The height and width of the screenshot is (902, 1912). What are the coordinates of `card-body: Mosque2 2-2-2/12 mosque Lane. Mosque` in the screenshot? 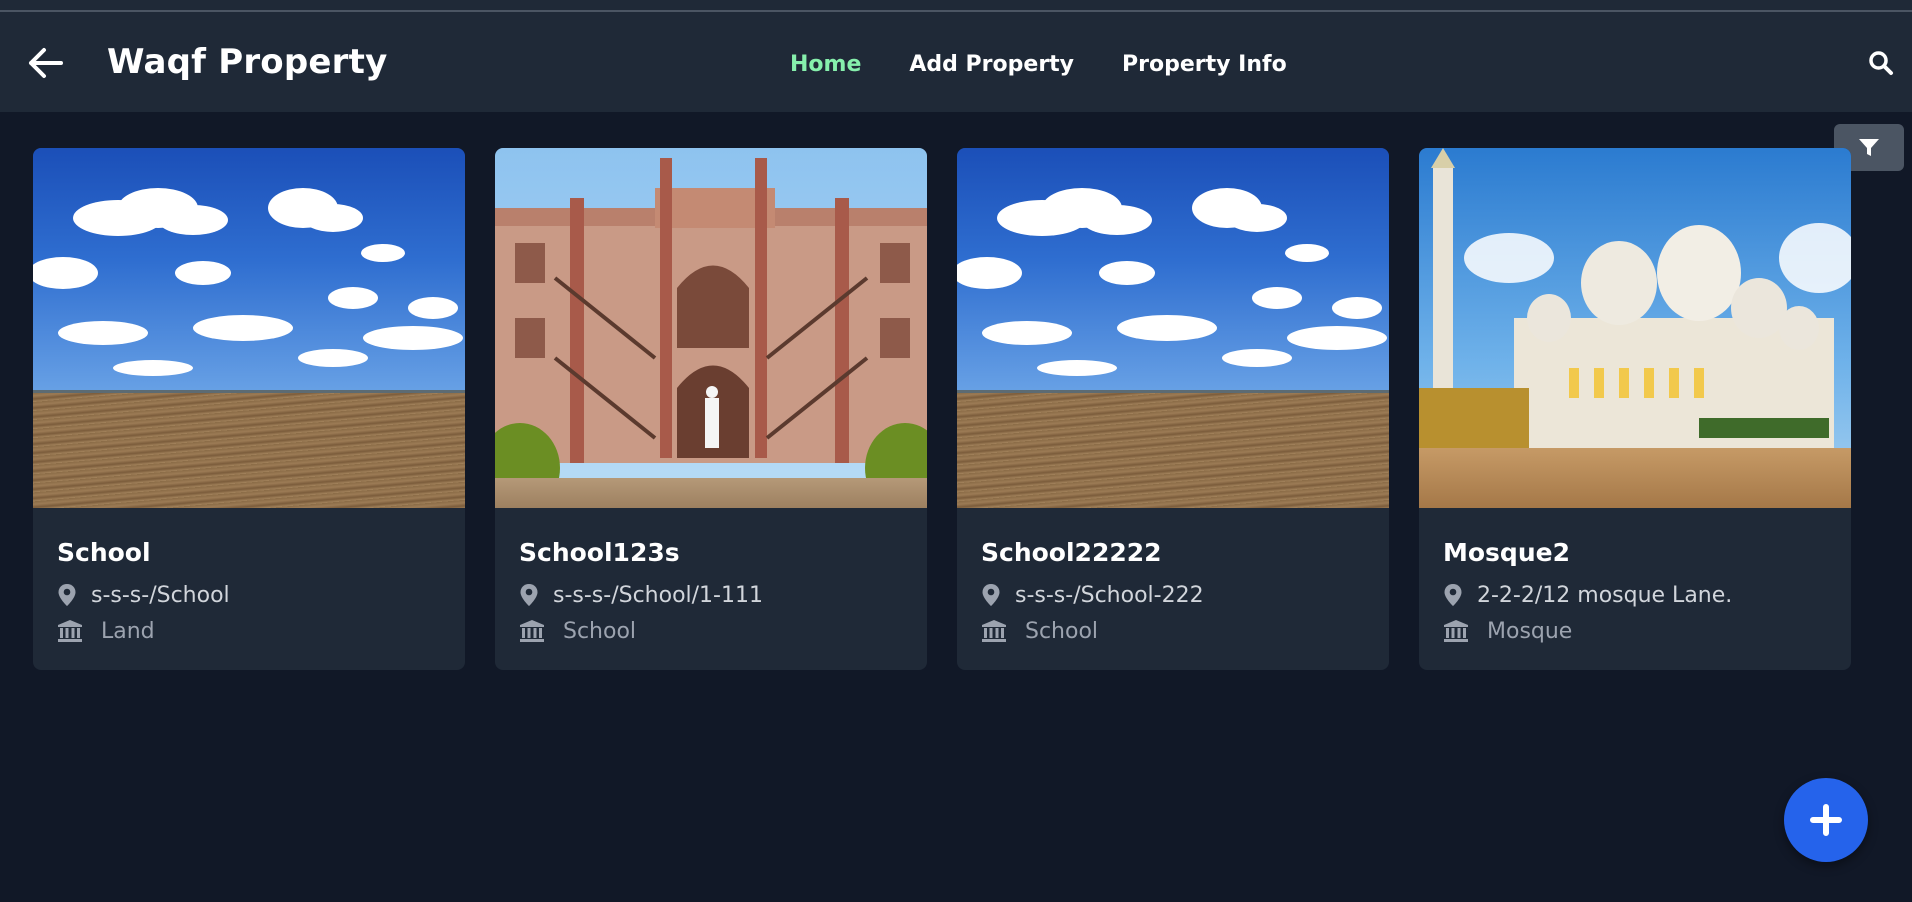 It's located at (1639, 593).